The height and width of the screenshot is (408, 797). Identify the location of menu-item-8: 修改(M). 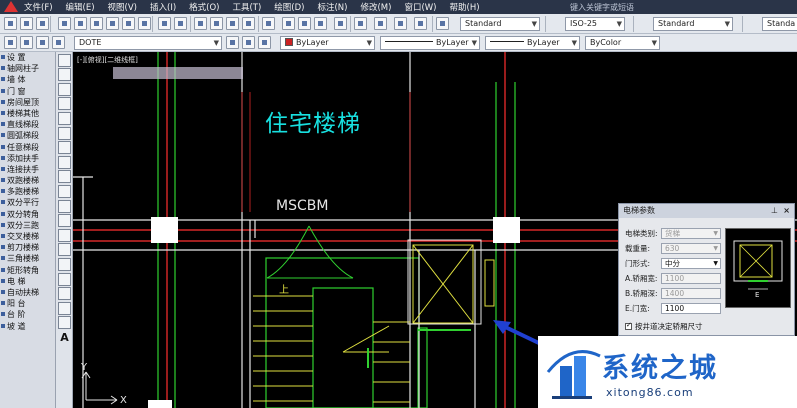
(375, 7).